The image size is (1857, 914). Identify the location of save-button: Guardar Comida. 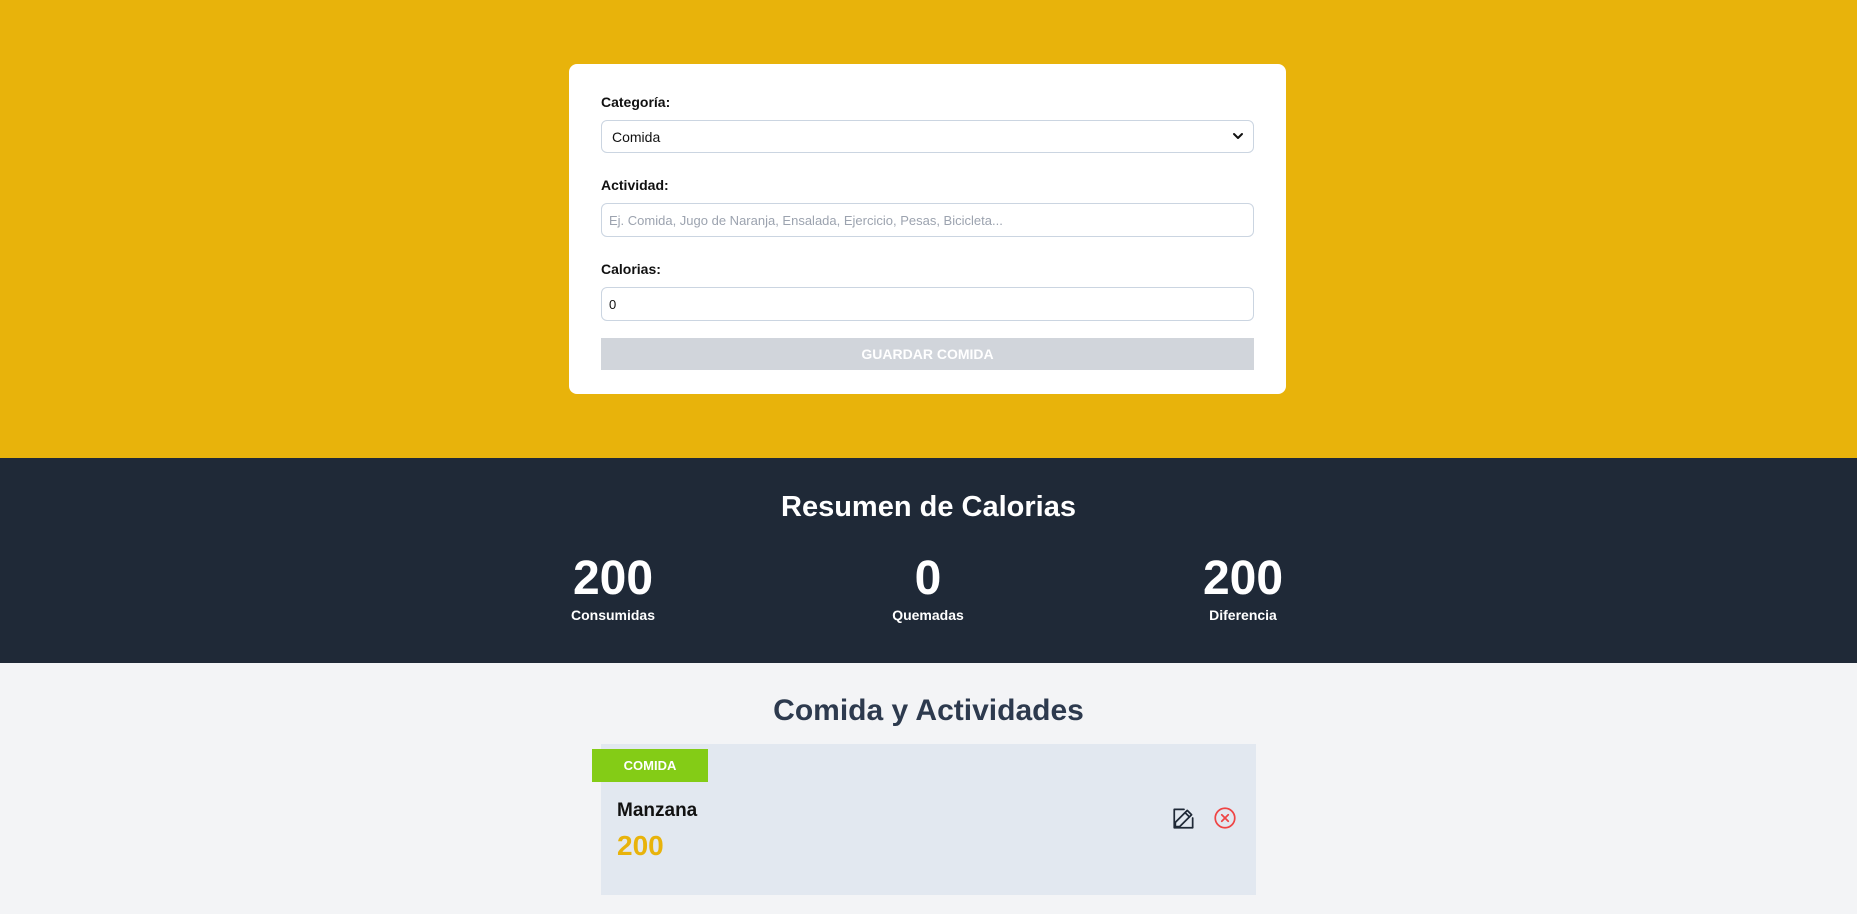
(927, 354).